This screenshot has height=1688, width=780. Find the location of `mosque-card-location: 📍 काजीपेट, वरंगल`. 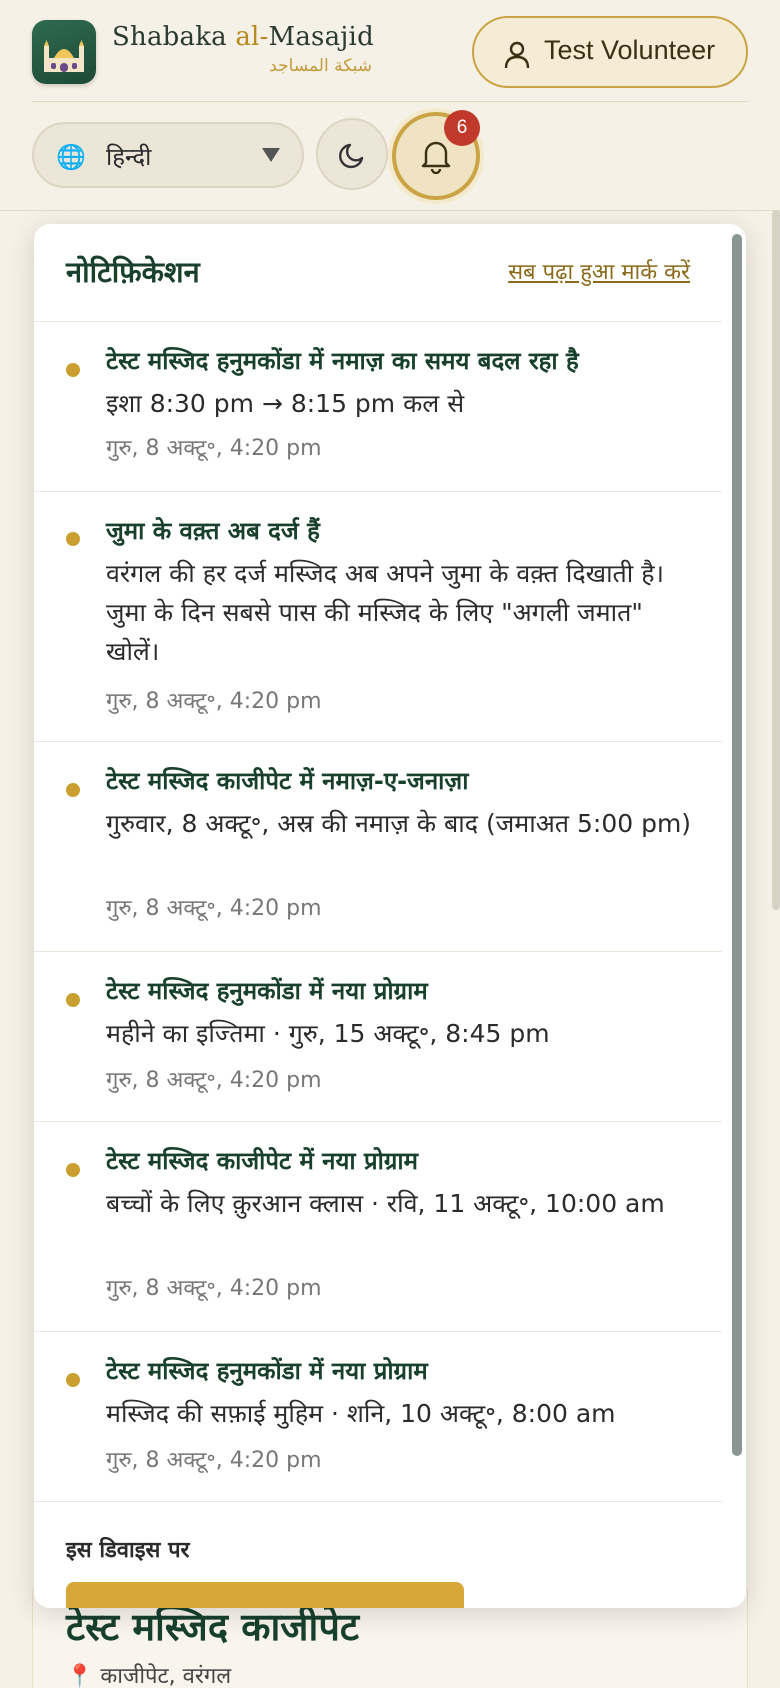

mosque-card-location: 📍 काजीपेट, वरंगल is located at coordinates (148, 1674).